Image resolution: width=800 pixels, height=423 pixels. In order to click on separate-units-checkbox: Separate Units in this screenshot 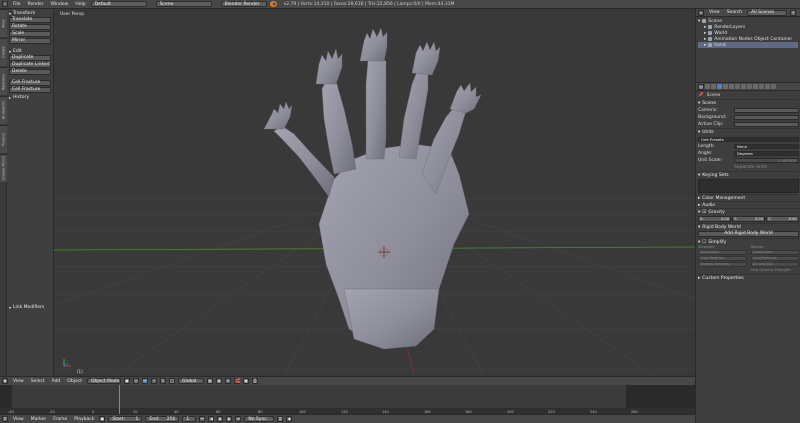, I will do `click(750, 167)`.